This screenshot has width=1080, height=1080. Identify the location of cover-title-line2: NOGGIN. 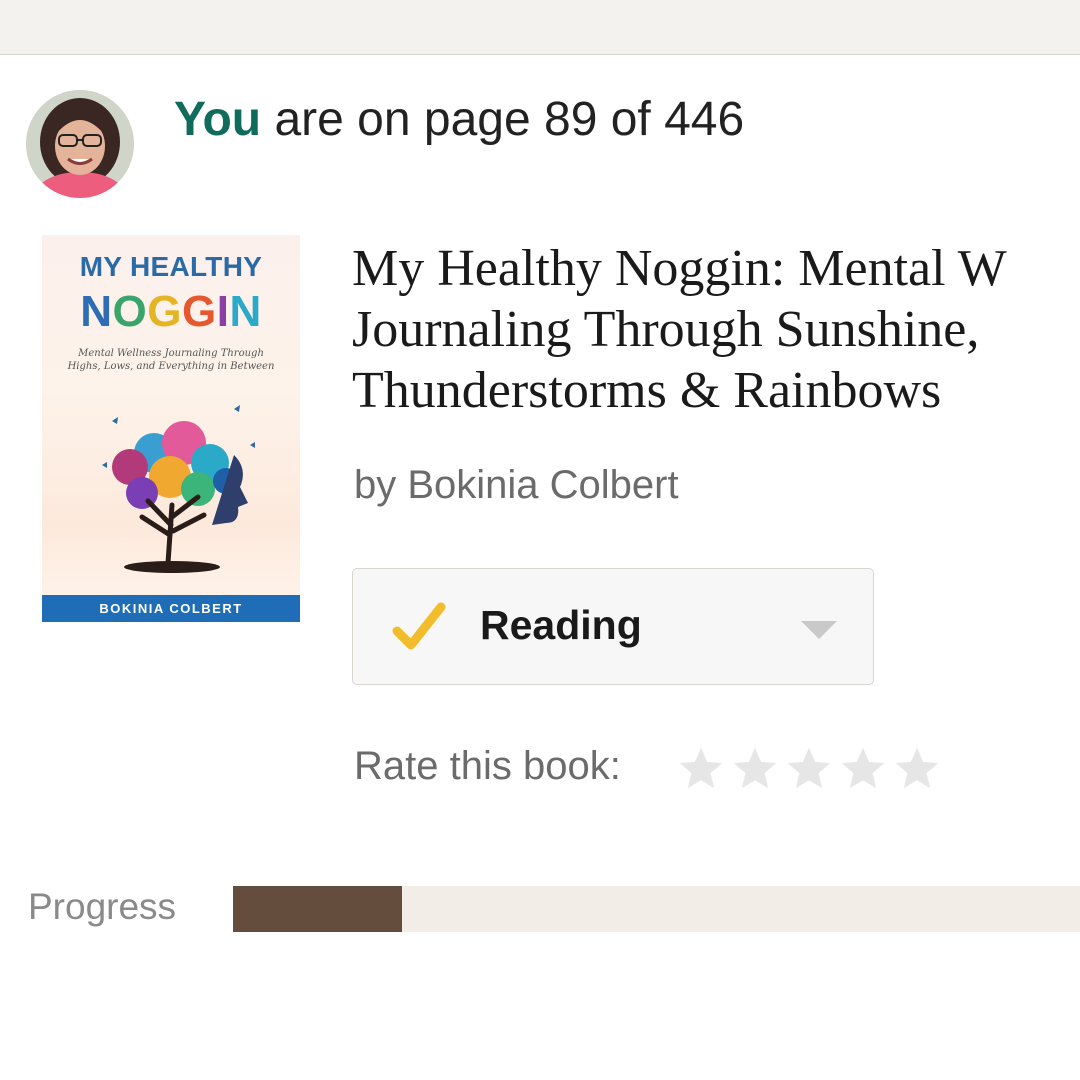
(171, 312).